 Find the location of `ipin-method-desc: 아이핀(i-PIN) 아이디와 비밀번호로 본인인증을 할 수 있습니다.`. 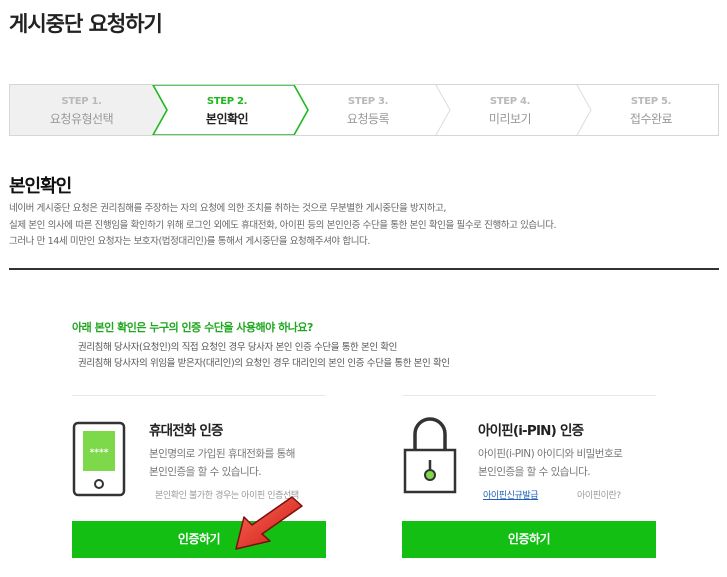

ipin-method-desc: 아이핀(i-PIN) 아이디와 비밀번호로 본인인증을 할 수 있습니다. is located at coordinates (550, 463).